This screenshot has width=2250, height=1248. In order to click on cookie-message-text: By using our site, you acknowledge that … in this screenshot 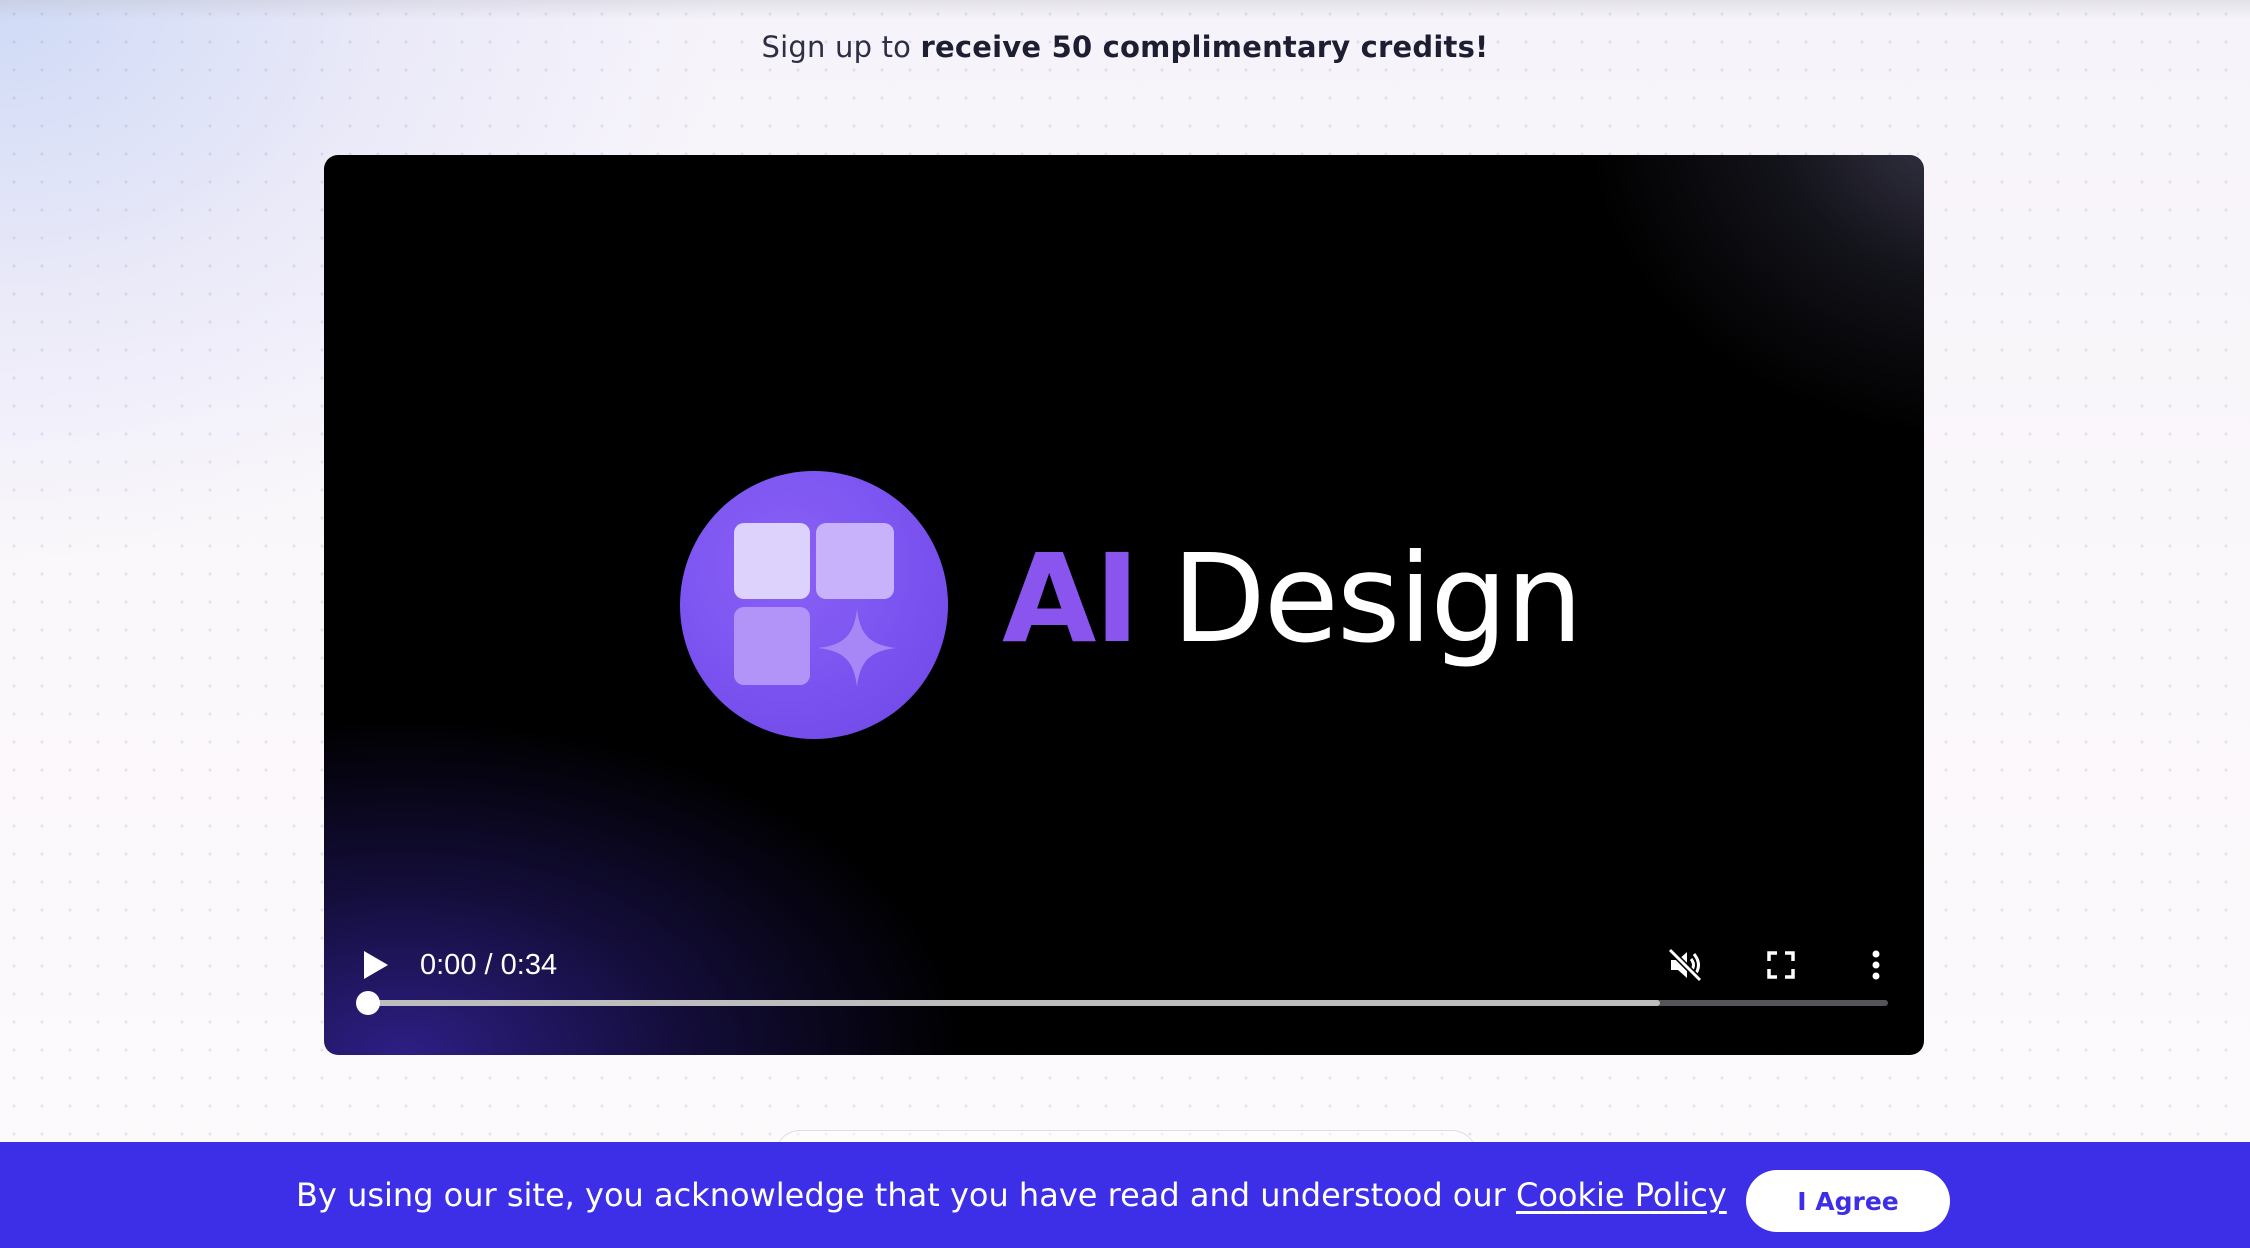, I will do `click(901, 1195)`.